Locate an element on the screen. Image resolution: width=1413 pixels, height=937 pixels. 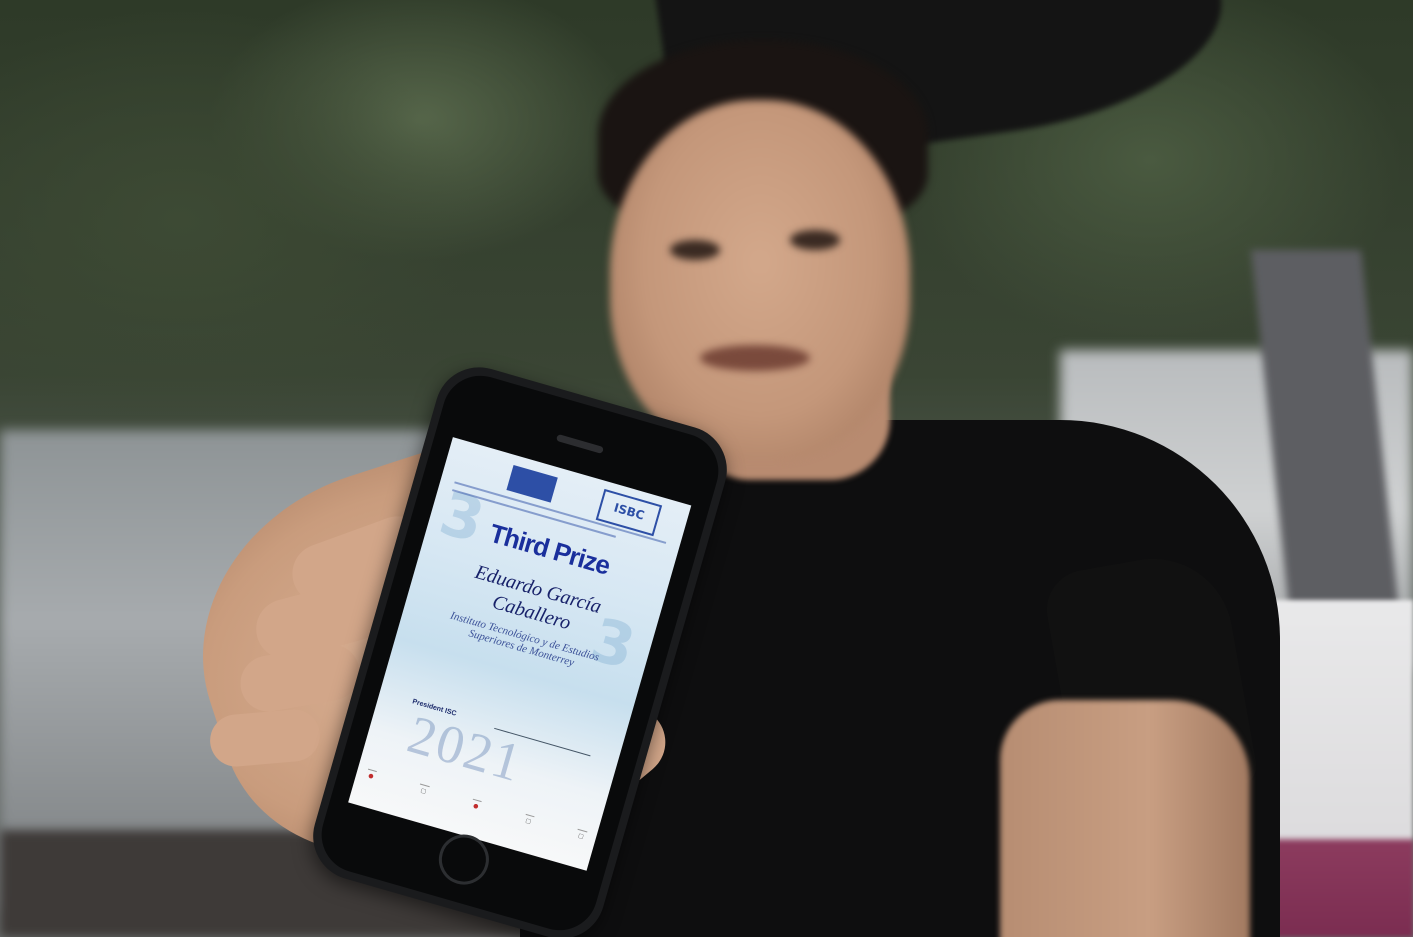
mouth is located at coordinates (755, 358).